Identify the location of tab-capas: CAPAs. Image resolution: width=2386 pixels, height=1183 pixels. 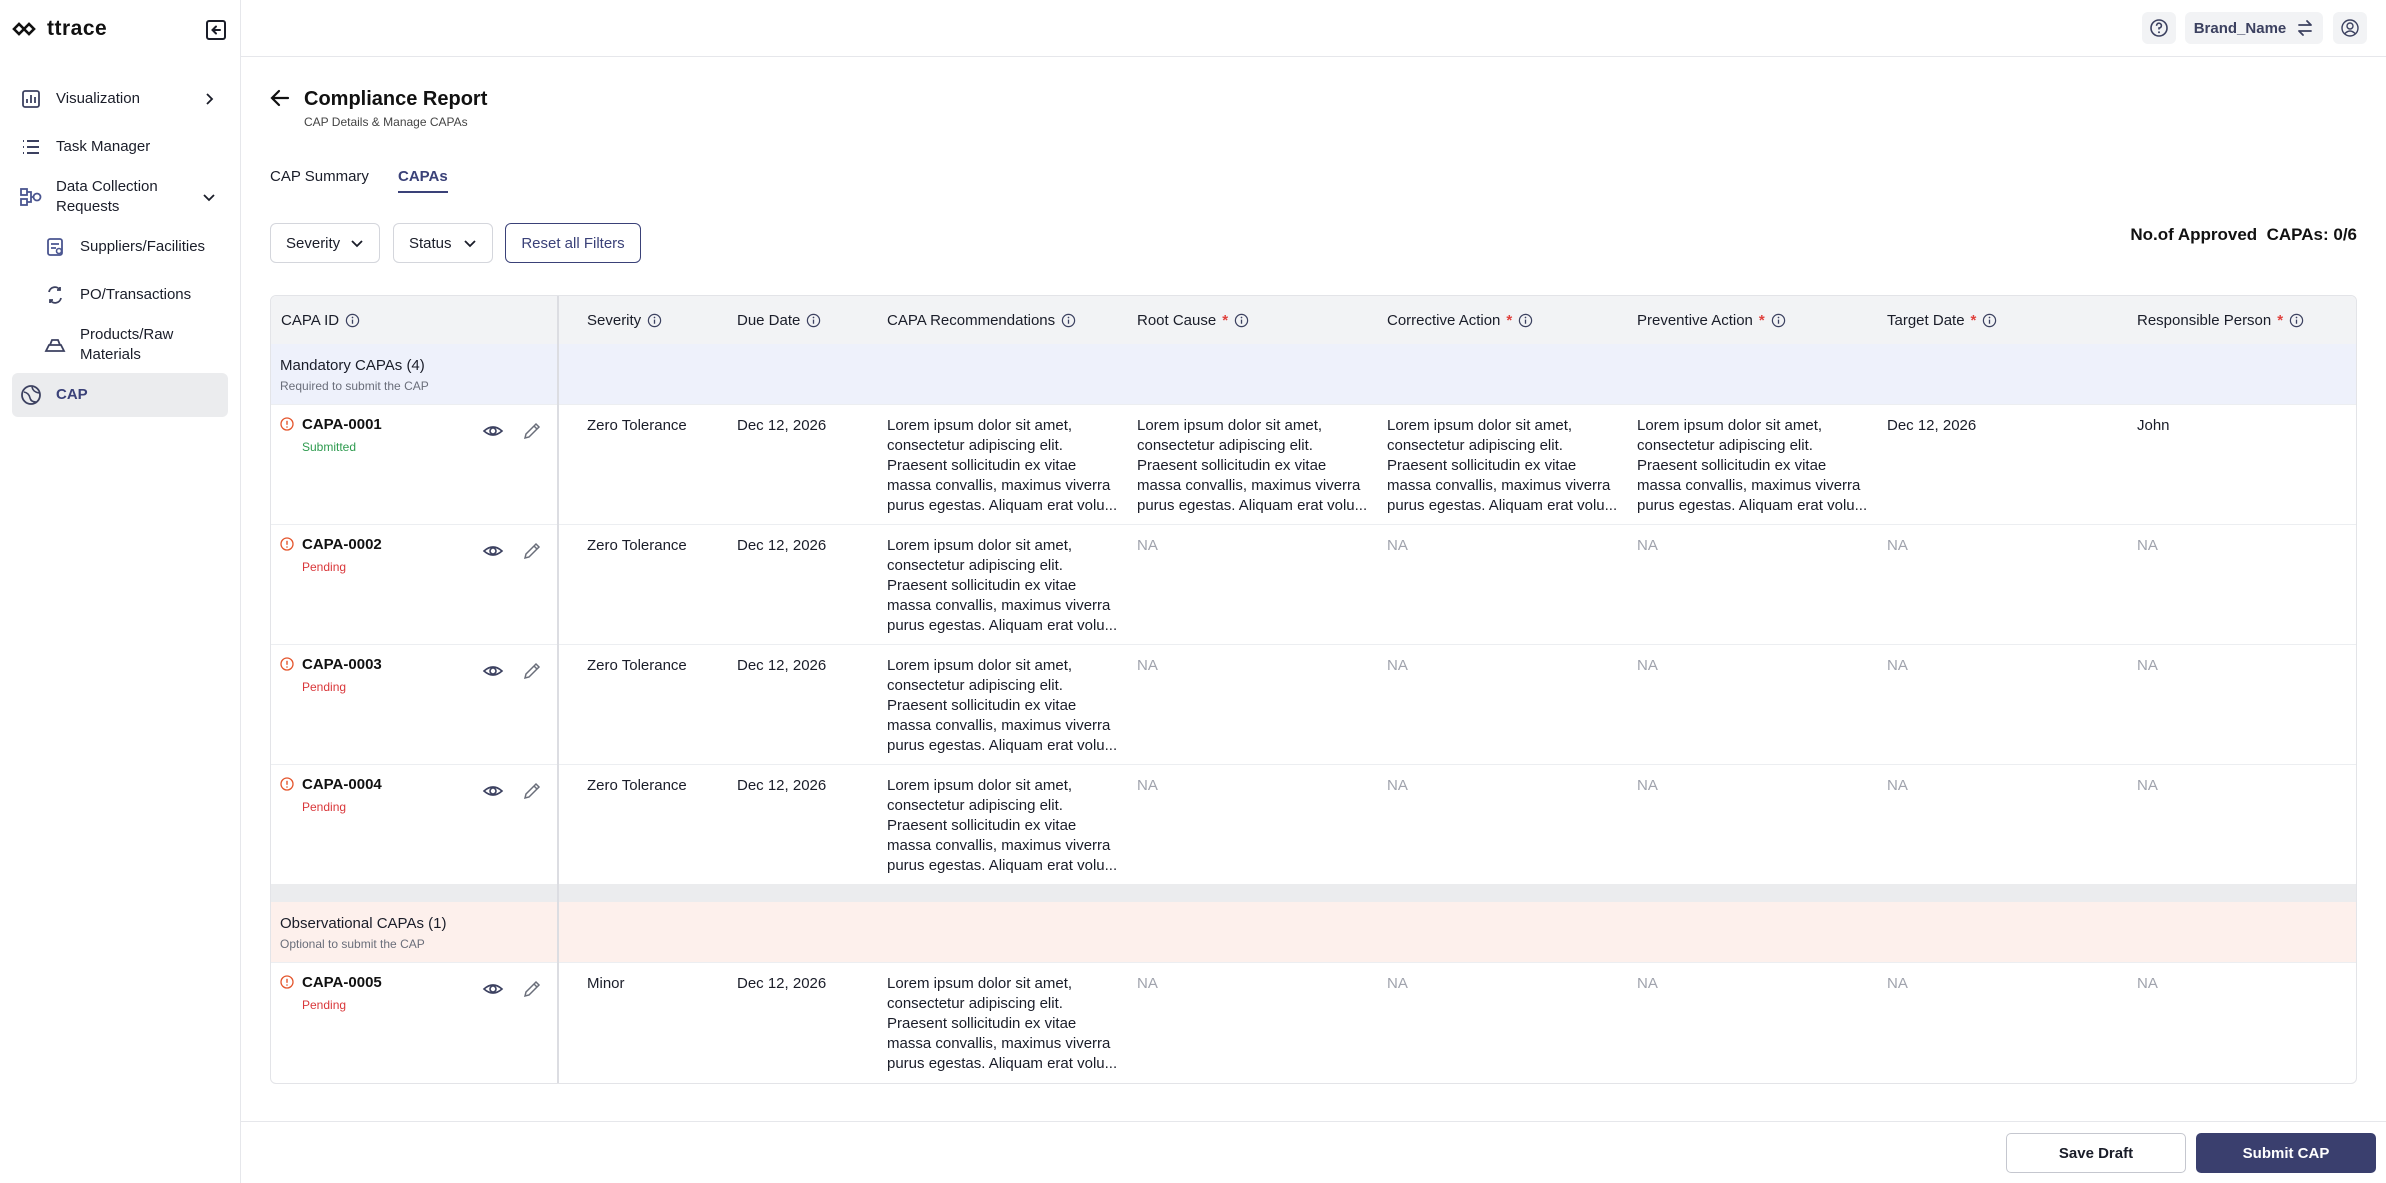
(423, 180).